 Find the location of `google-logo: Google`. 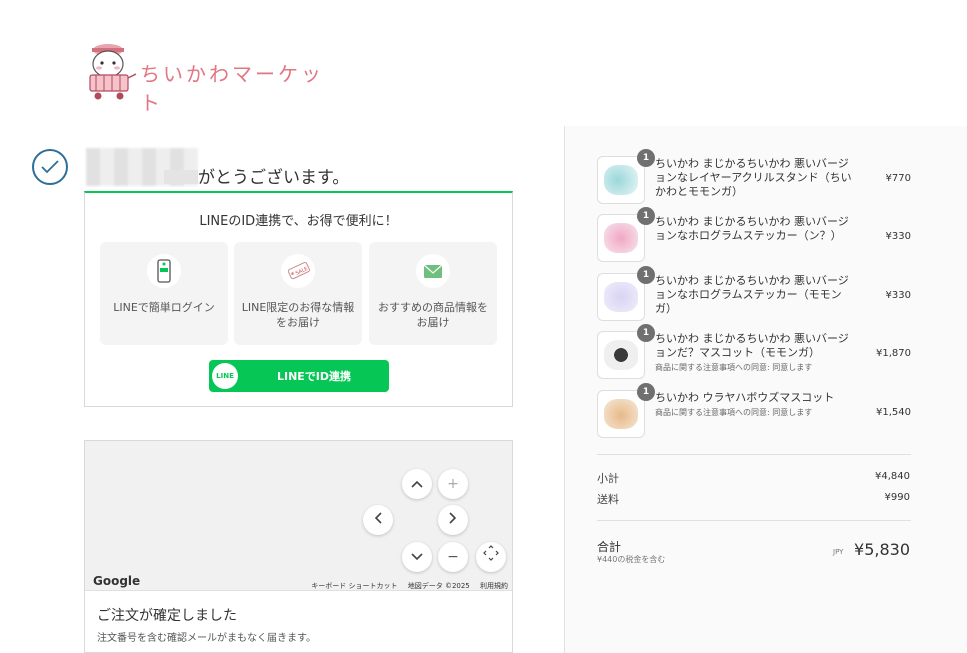

google-logo: Google is located at coordinates (117, 581).